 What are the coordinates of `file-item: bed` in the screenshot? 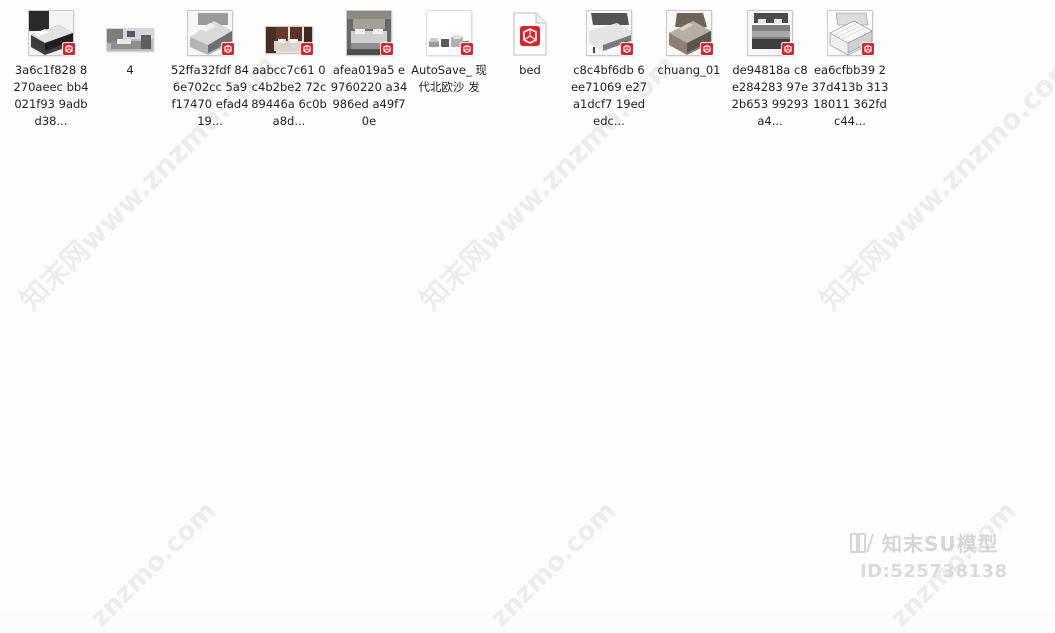 It's located at (530, 42).